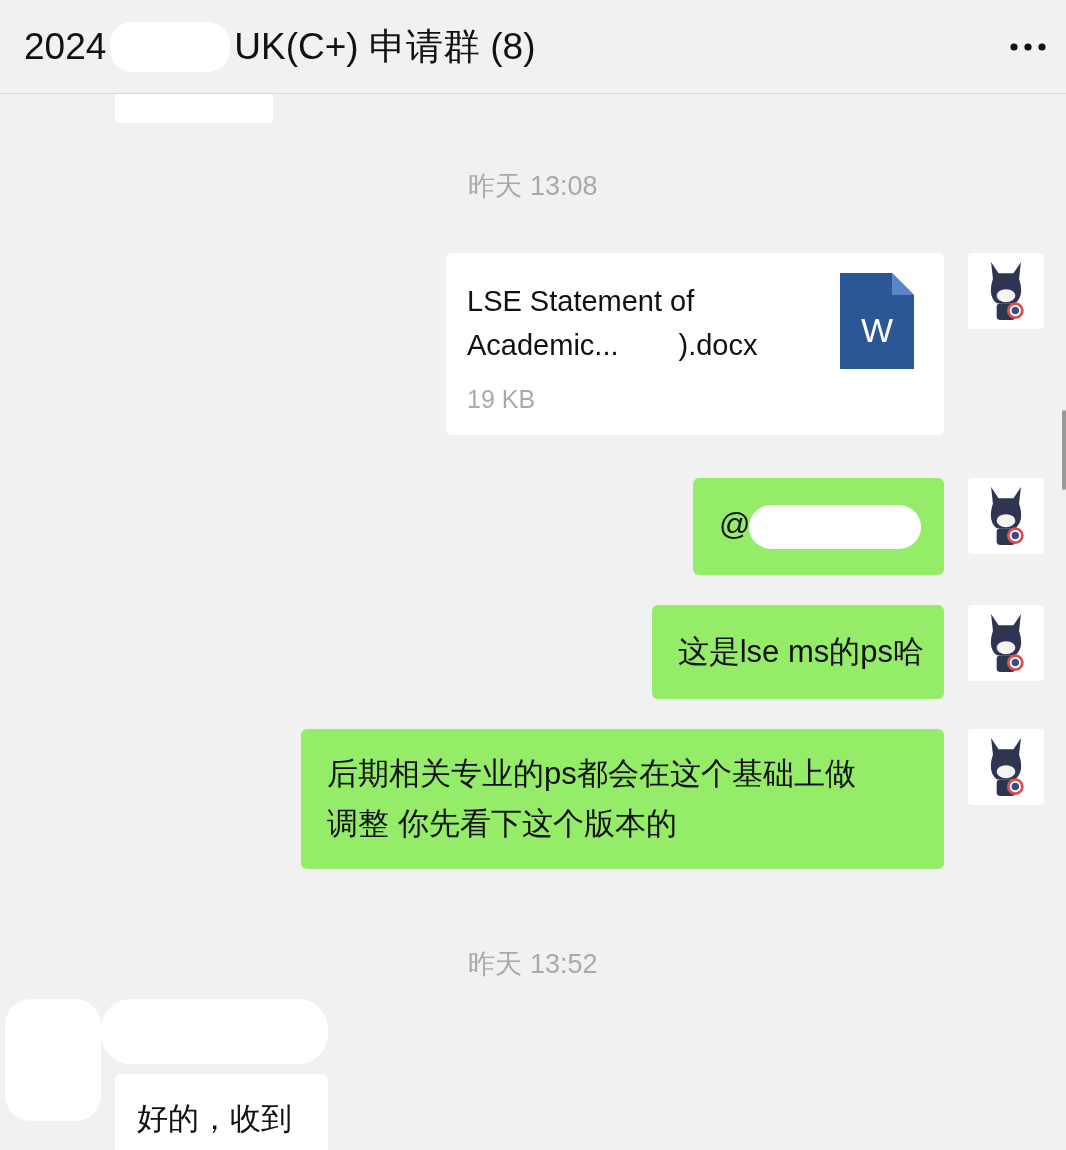 The height and width of the screenshot is (1150, 1066). I want to click on timestamp: 昨天 13:08, so click(533, 186).